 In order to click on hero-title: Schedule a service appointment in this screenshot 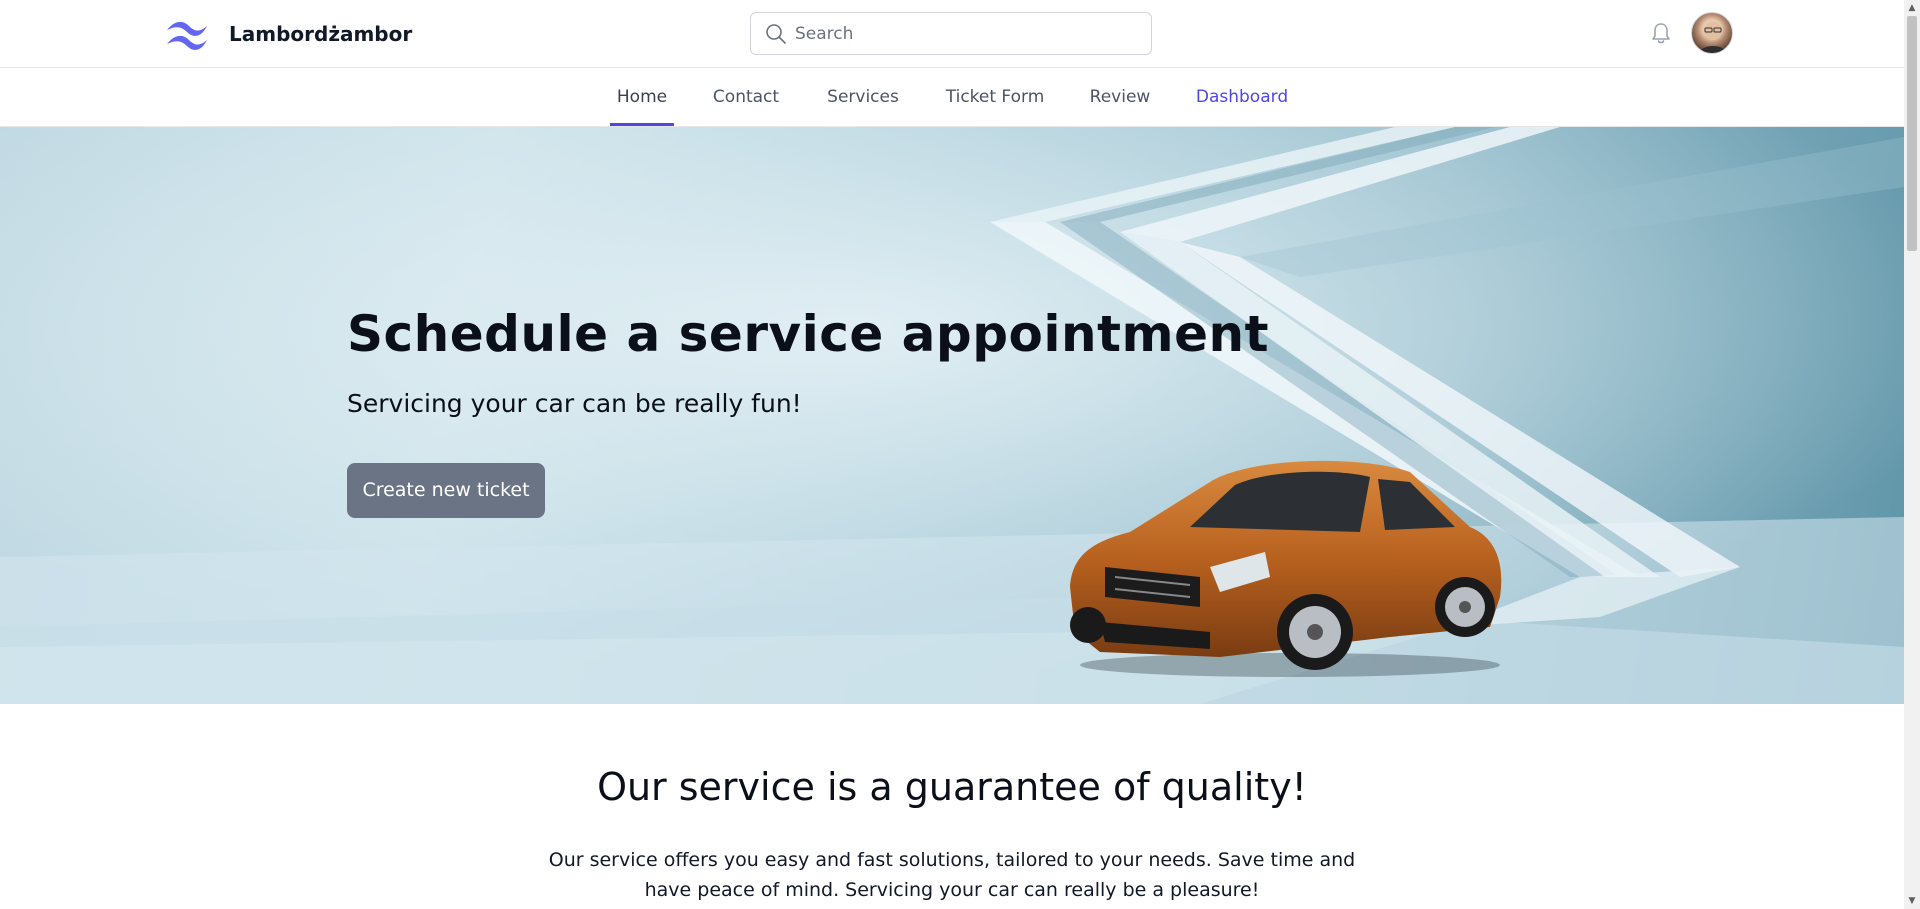, I will do `click(808, 334)`.